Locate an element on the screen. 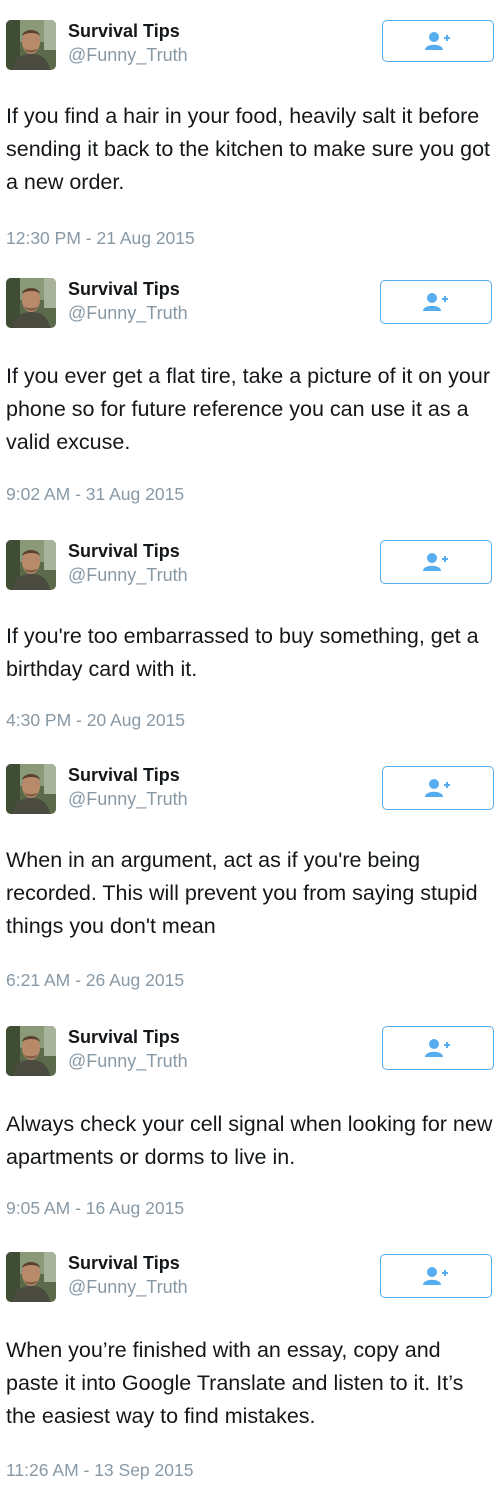  tweet-timestamp: 6:21 AM - 26 Aug 2015 is located at coordinates (95, 980).